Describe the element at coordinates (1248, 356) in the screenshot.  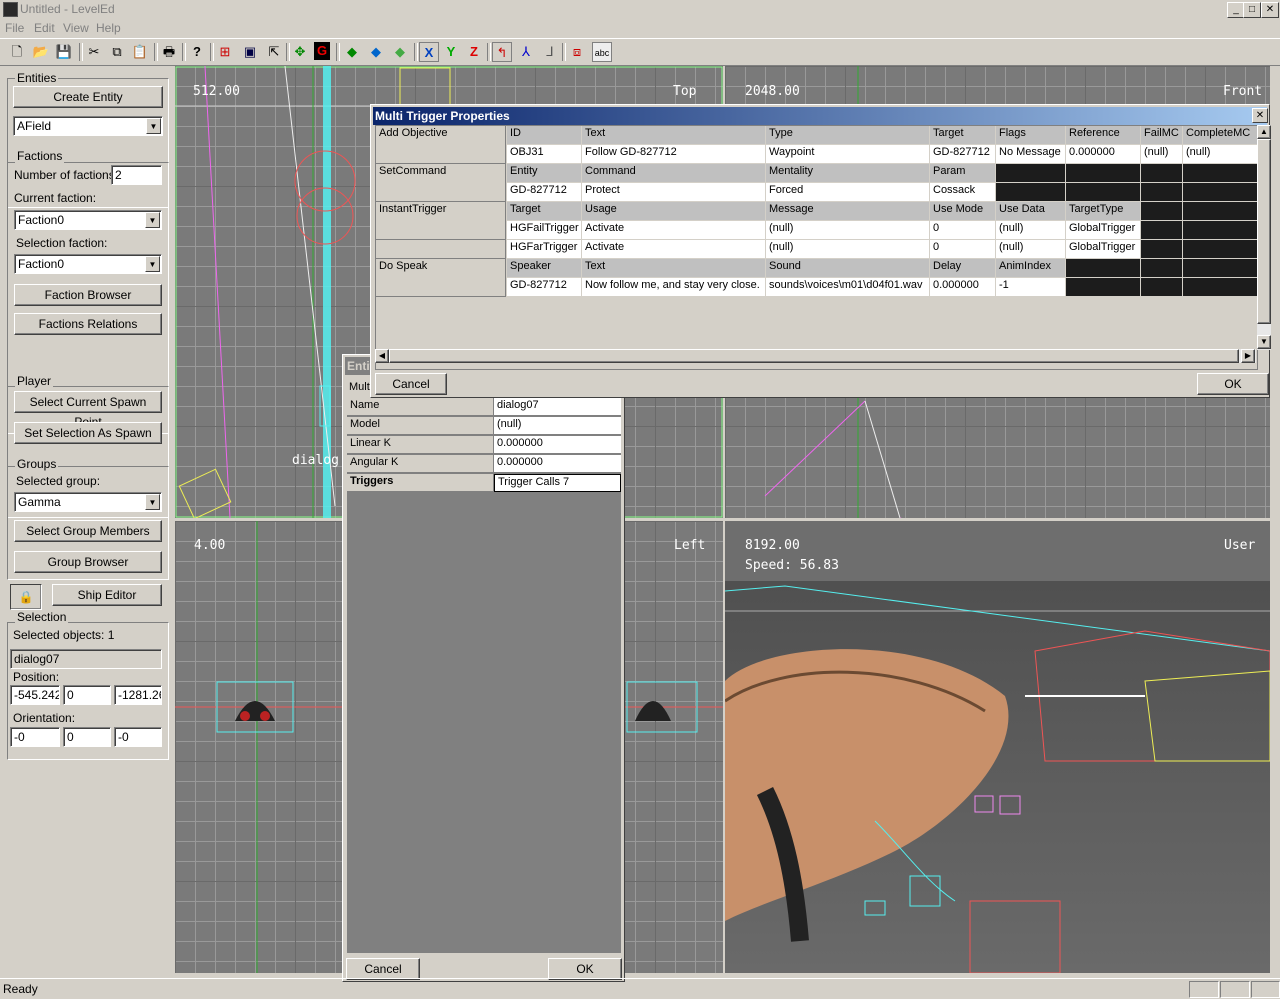
I see `scroll-right-icon: ▶` at that location.